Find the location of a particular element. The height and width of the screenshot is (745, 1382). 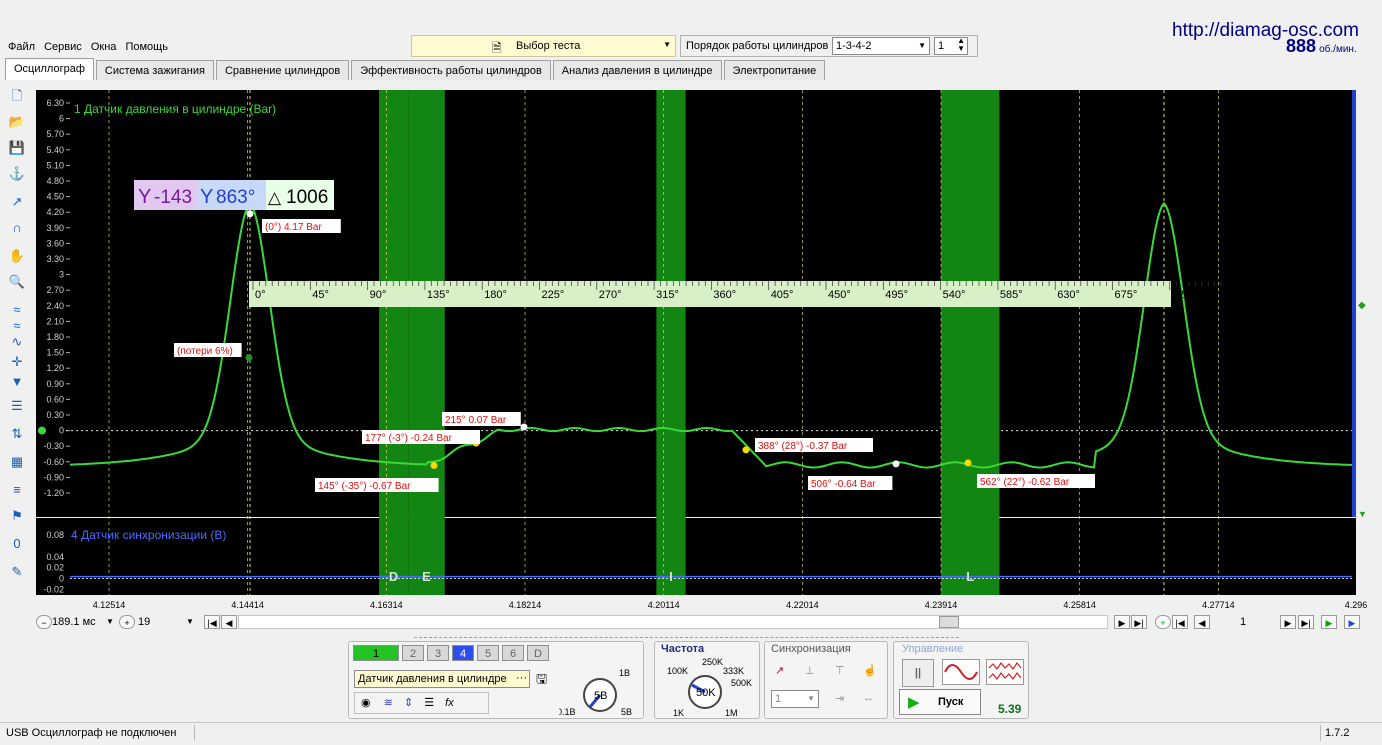

menu-windows: Окна is located at coordinates (104, 47).